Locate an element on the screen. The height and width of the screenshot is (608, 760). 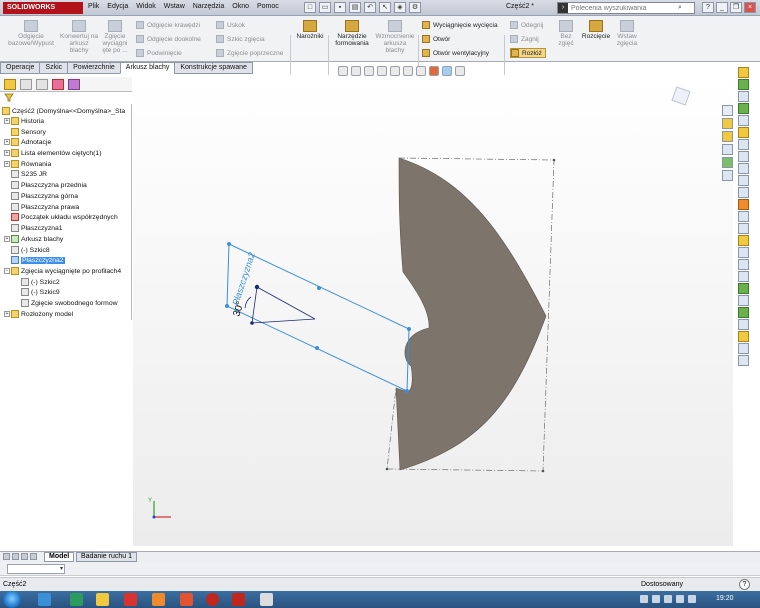
search-icon: ⌕ is located at coordinates (680, 8).